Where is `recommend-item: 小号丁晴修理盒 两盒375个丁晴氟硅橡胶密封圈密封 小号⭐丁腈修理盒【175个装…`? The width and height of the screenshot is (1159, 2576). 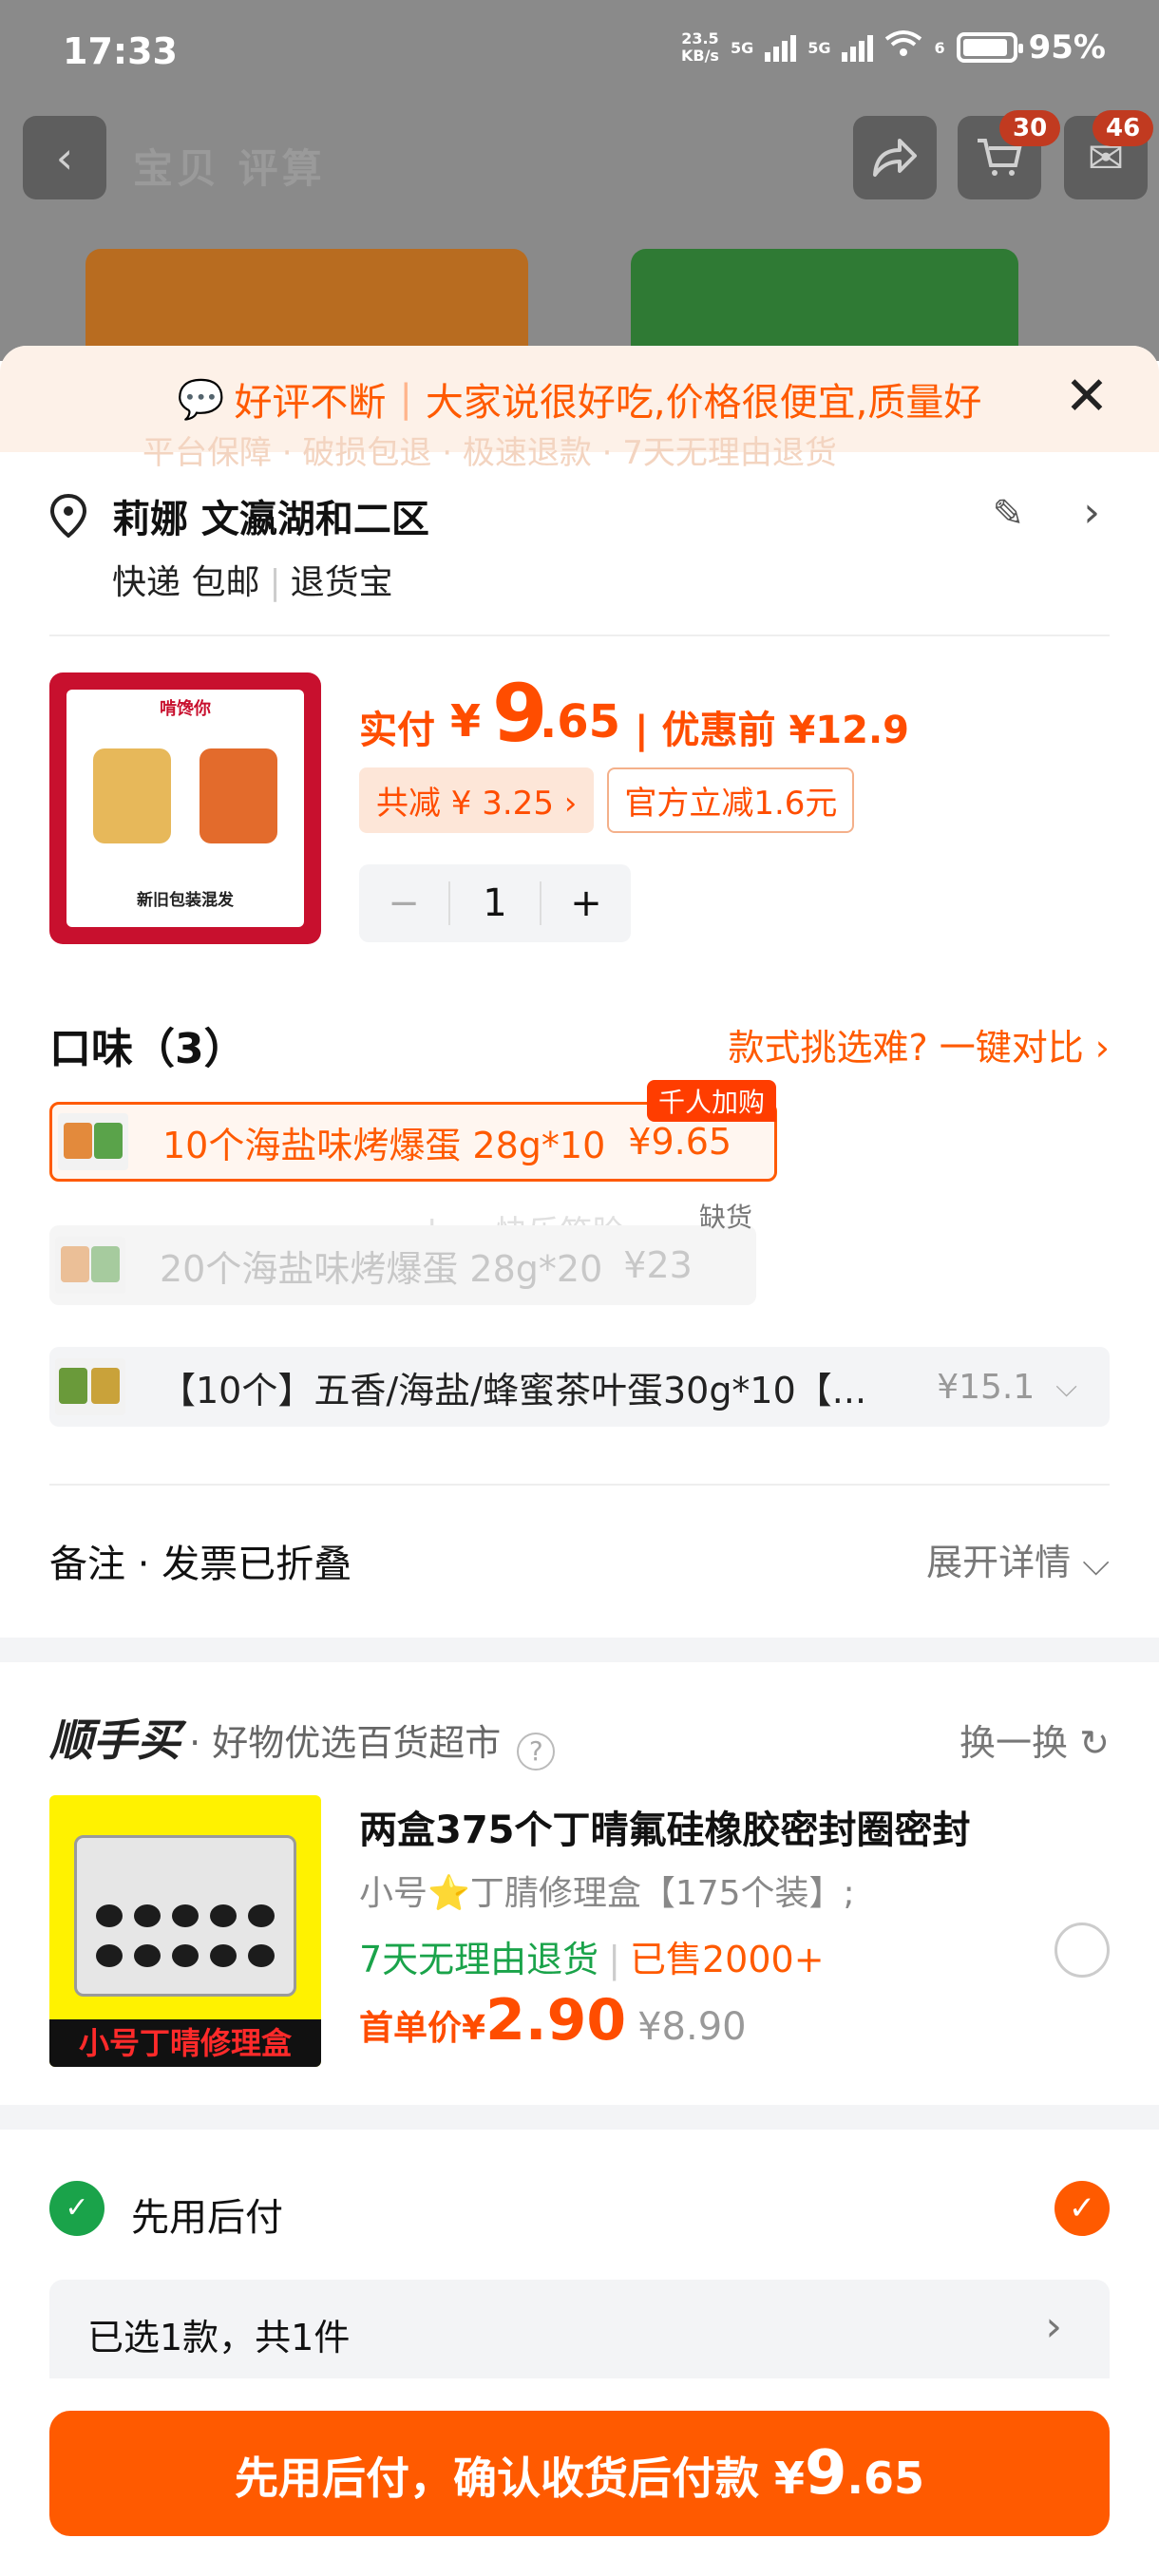 recommend-item: 小号丁晴修理盒 两盒375个丁晴氟硅橡胶密封圈密封 小号⭐丁腈修理盒【175个装… is located at coordinates (579, 1933).